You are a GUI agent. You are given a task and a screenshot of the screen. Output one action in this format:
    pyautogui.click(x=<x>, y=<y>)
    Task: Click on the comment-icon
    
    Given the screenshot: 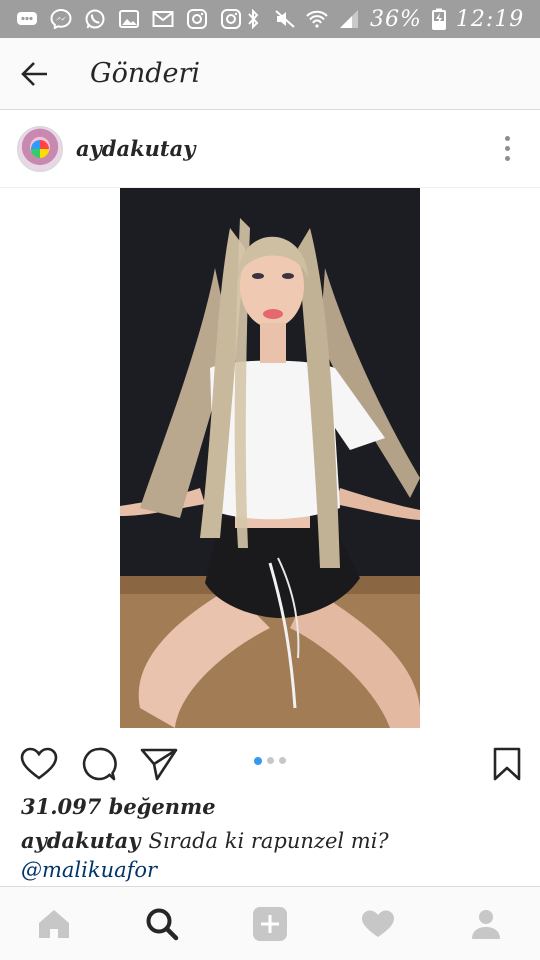 What is the action you would take?
    pyautogui.click(x=99, y=764)
    